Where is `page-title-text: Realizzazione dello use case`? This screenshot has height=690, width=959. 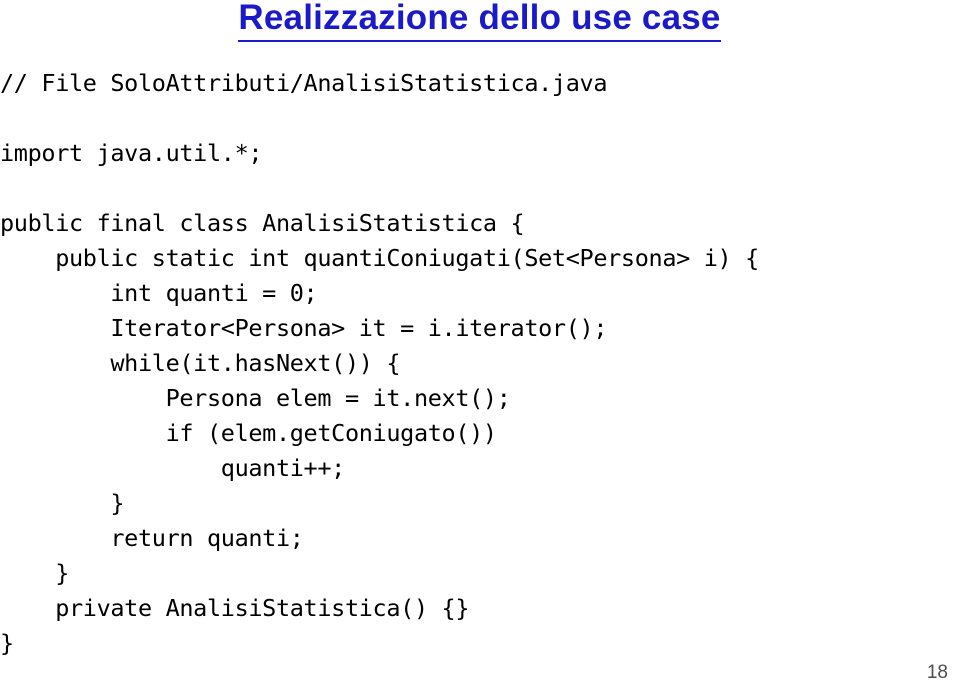 page-title-text: Realizzazione dello use case is located at coordinates (479, 21).